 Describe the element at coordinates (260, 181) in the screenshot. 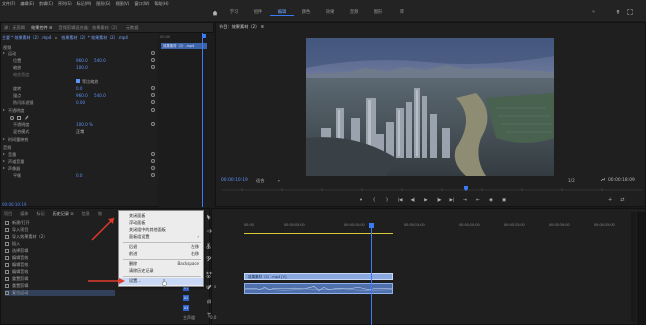

I see `zoom-level-select: 适合` at that location.